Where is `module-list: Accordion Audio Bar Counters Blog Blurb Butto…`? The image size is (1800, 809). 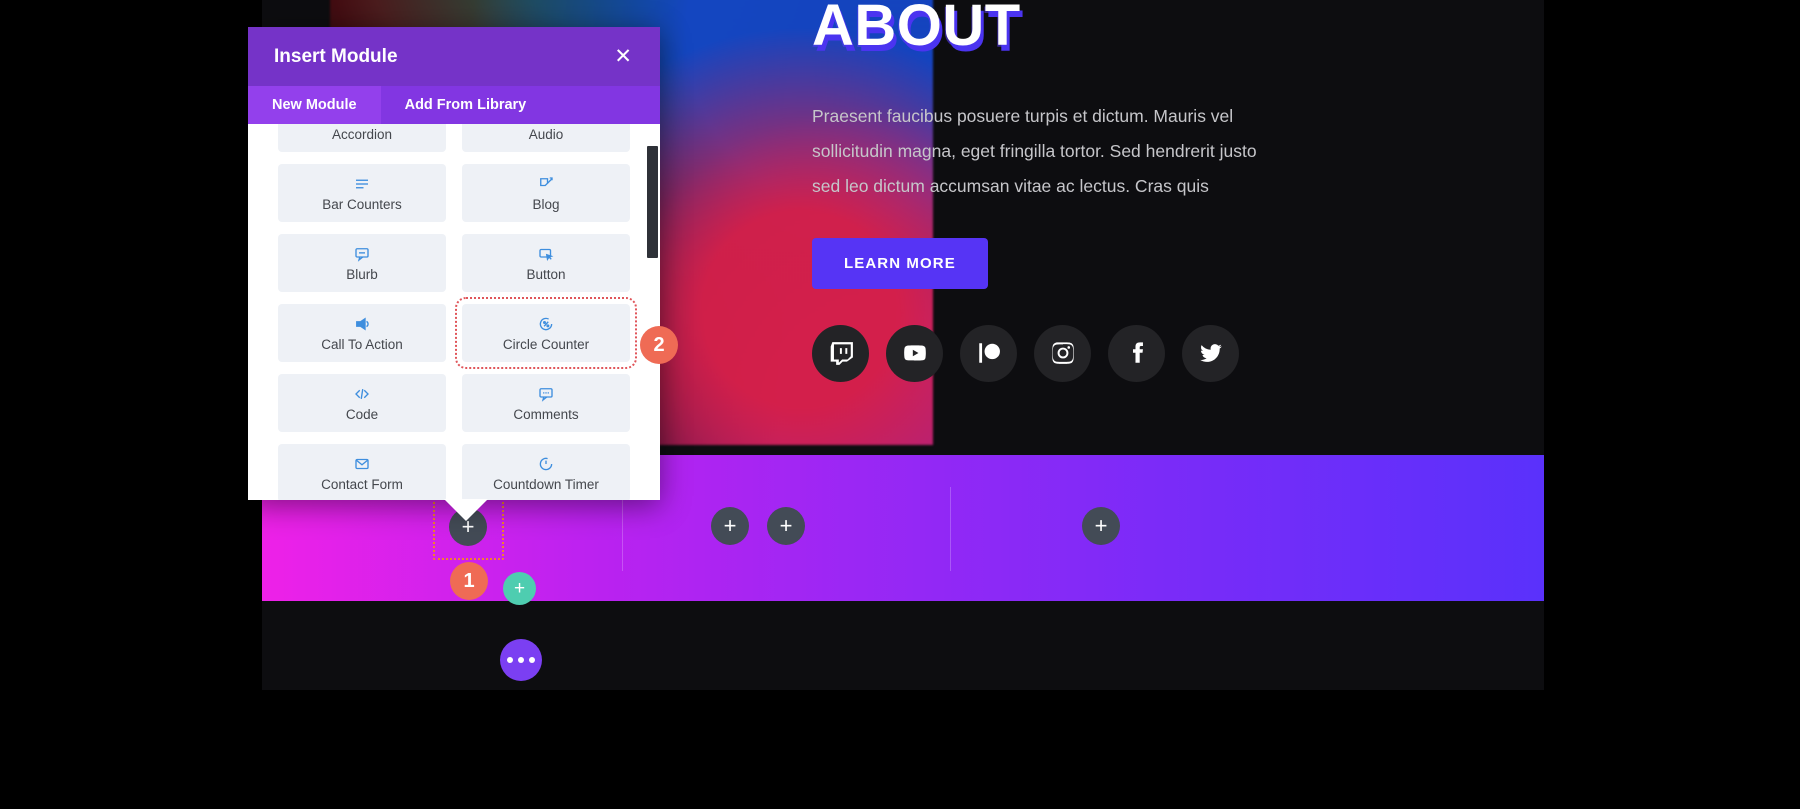 module-list: Accordion Audio Bar Counters Blog Blurb Butto… is located at coordinates (454, 312).